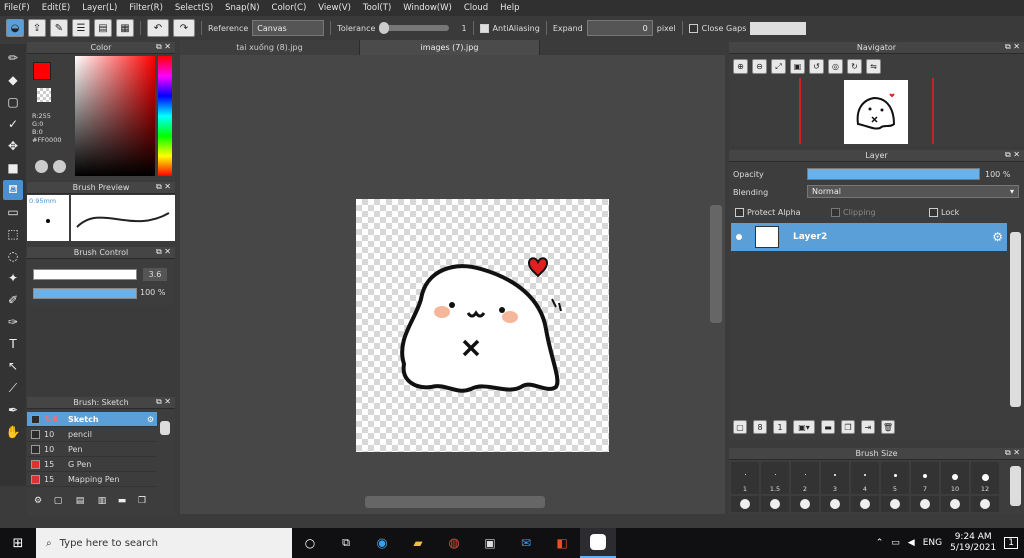 Image resolution: width=1024 pixels, height=558 pixels. Describe the element at coordinates (44, 95) in the screenshot. I see `secondary-color-swatch` at that location.